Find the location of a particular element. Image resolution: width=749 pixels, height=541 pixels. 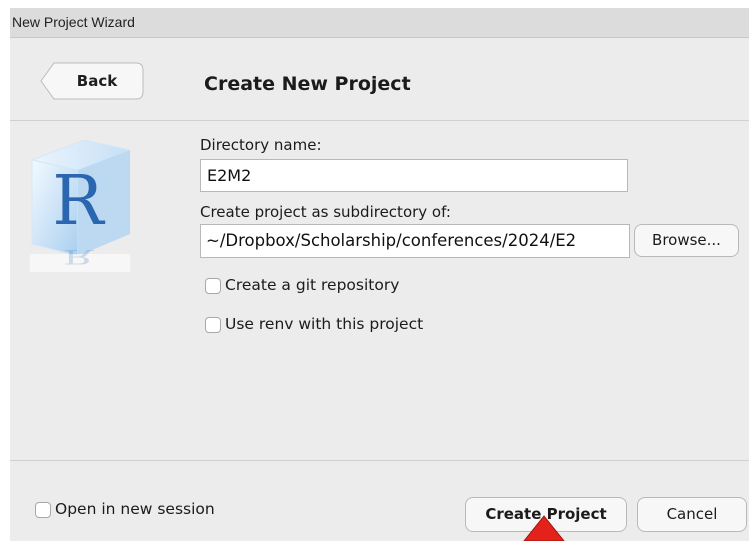

pointer-cursor-icon is located at coordinates (544, 528).